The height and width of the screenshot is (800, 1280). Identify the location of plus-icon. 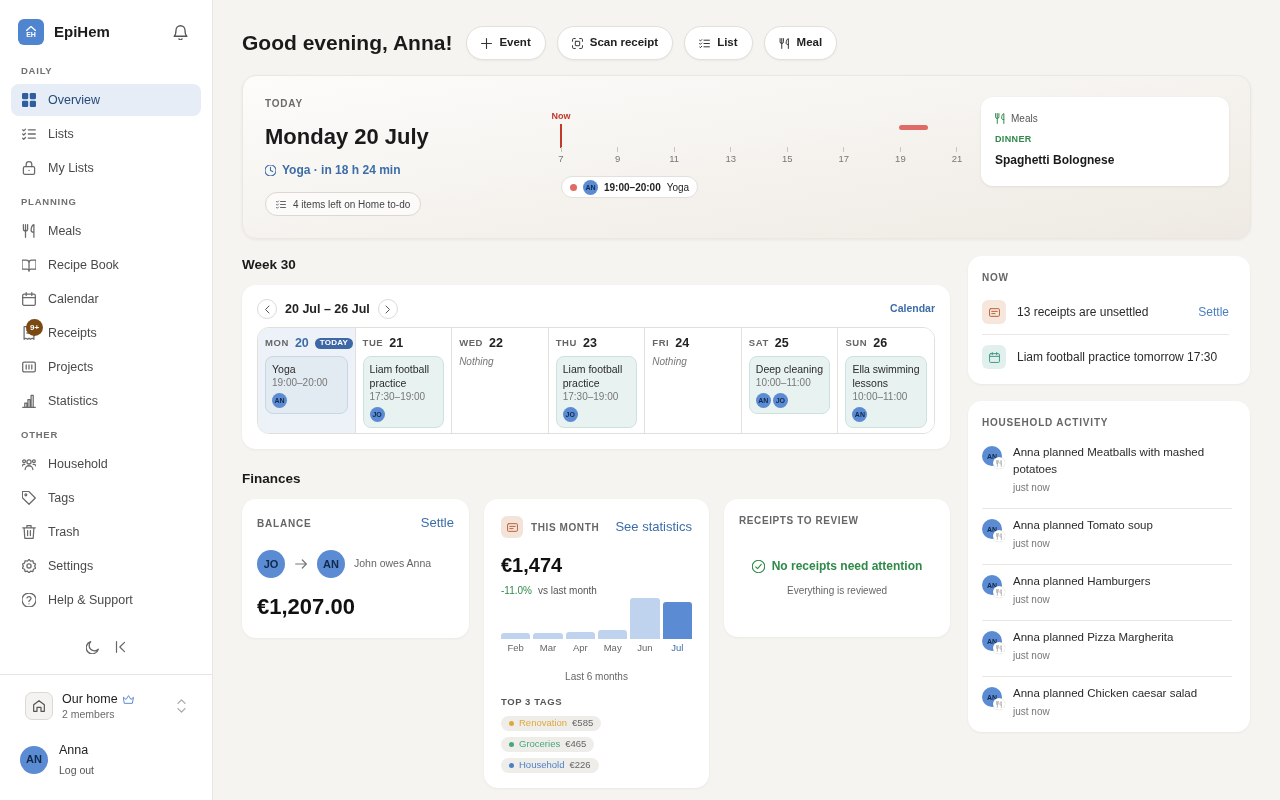
(487, 43).